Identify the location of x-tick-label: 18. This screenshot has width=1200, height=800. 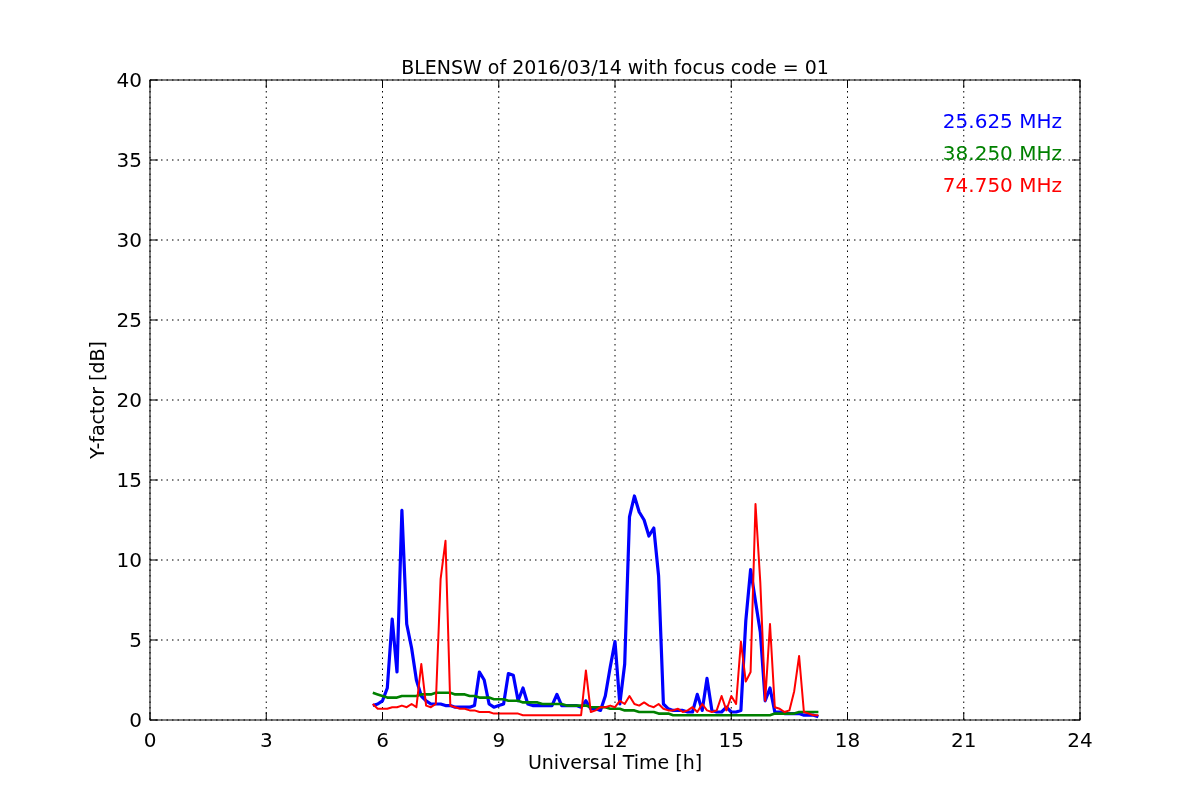
(847, 740).